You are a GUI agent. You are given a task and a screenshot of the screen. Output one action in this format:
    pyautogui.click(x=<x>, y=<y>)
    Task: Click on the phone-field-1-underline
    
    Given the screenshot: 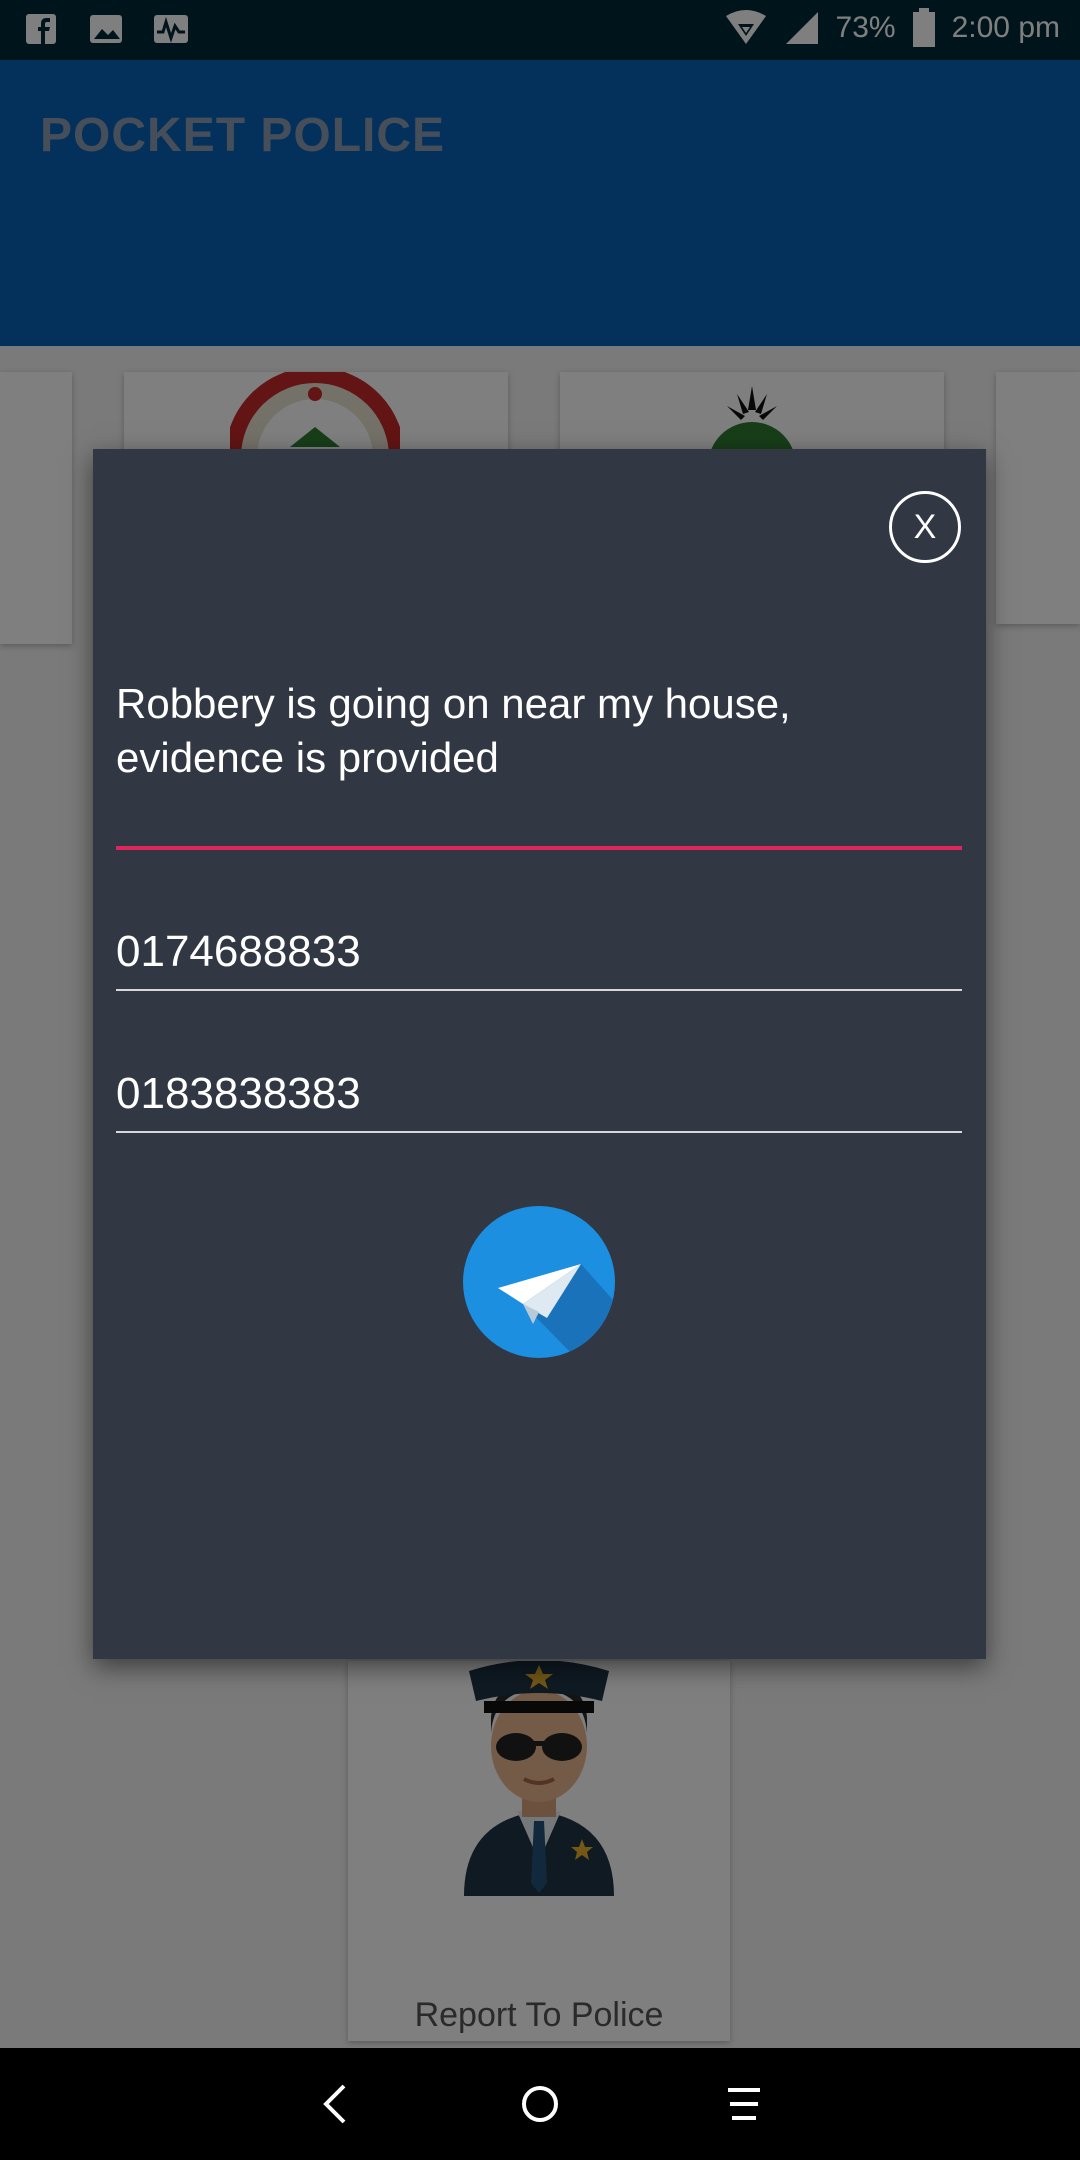 What is the action you would take?
    pyautogui.click(x=539, y=990)
    